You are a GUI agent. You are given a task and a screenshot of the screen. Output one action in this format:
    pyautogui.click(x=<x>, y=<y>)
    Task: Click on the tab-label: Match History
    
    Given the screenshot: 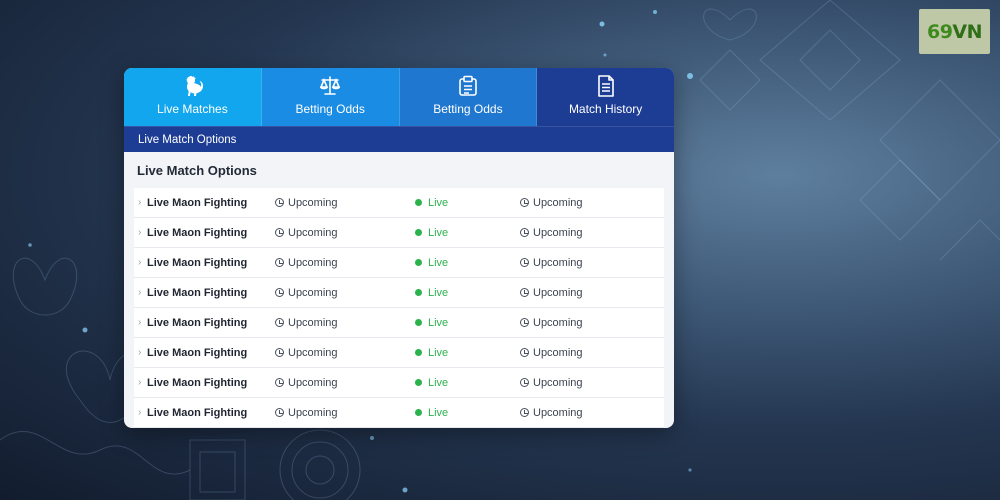 What is the action you would take?
    pyautogui.click(x=605, y=109)
    